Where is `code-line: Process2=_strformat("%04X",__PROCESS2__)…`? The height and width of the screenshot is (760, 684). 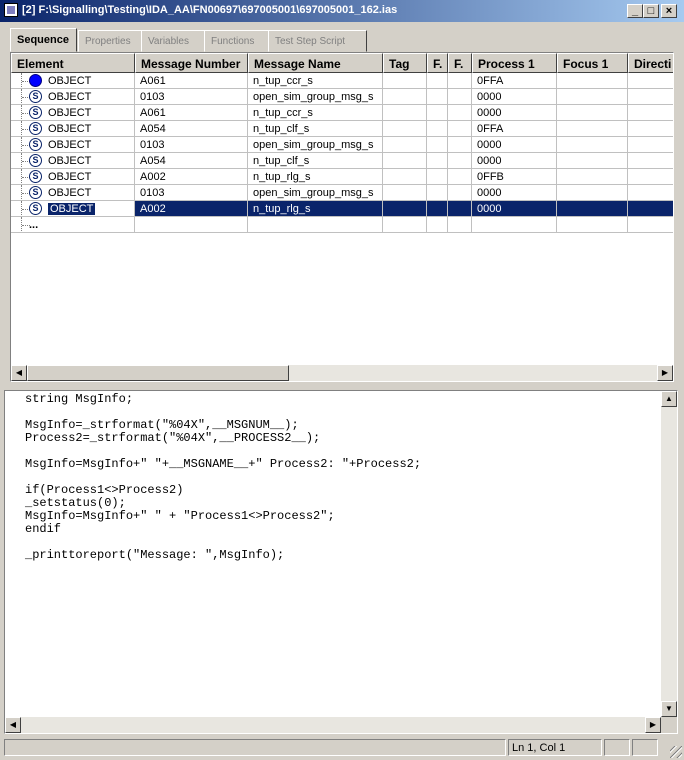 code-line: Process2=_strformat("%04X",__PROCESS2__)… is located at coordinates (343, 438).